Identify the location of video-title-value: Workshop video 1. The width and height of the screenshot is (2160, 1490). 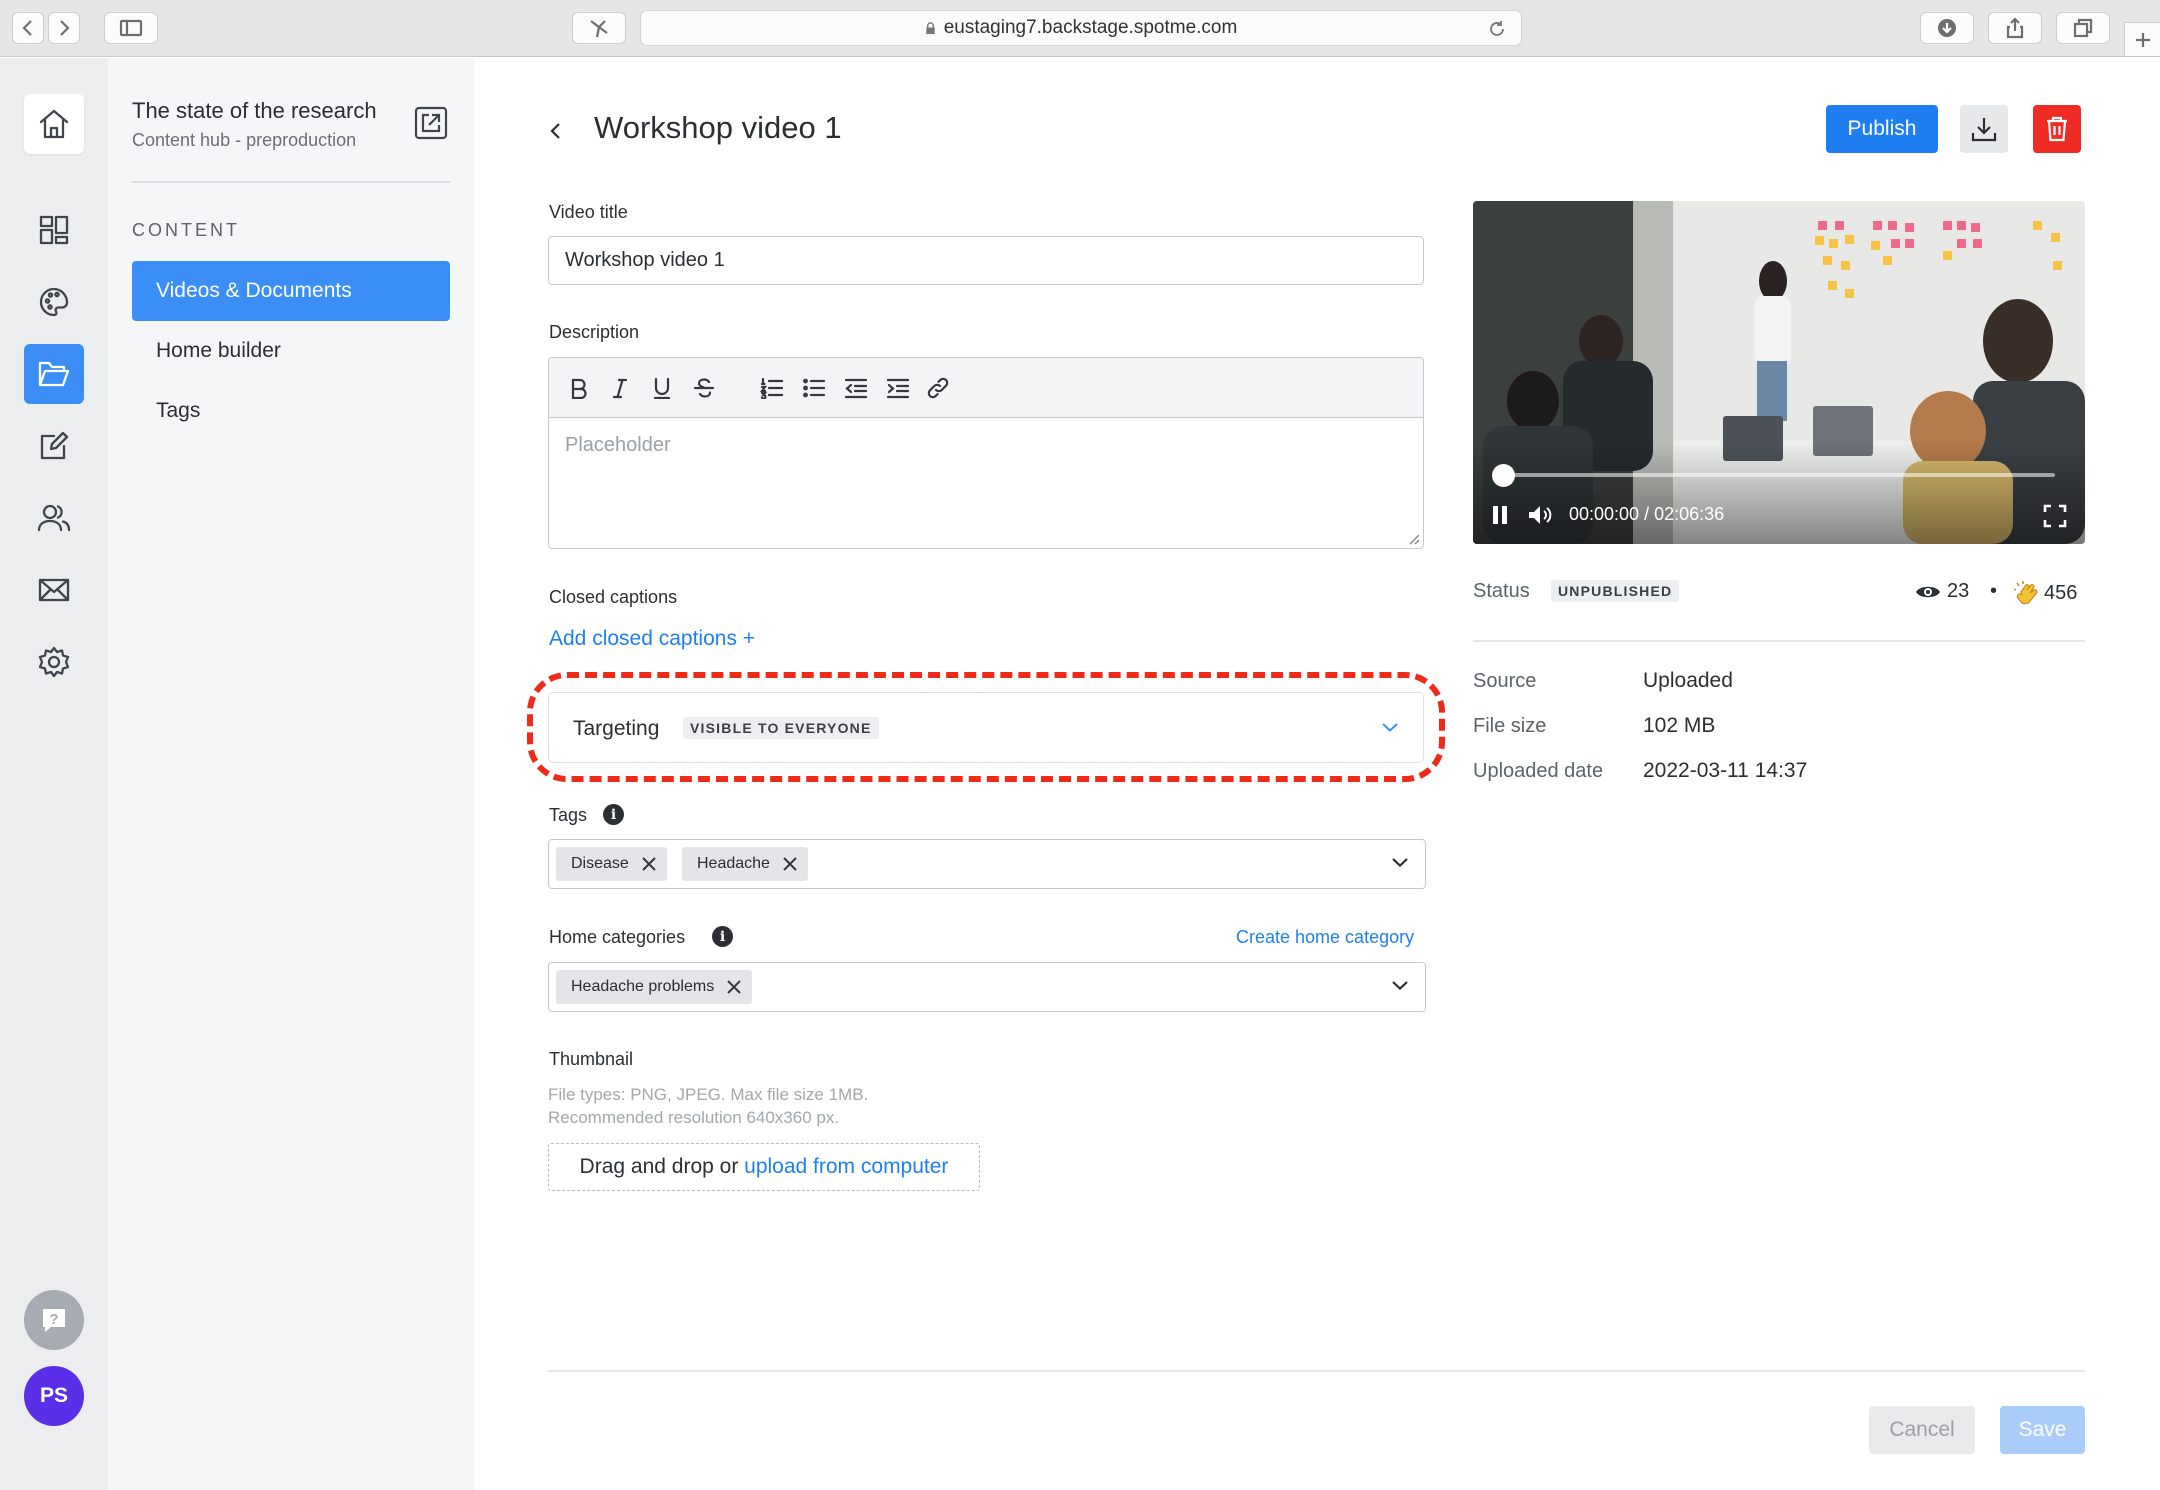
(645, 260).